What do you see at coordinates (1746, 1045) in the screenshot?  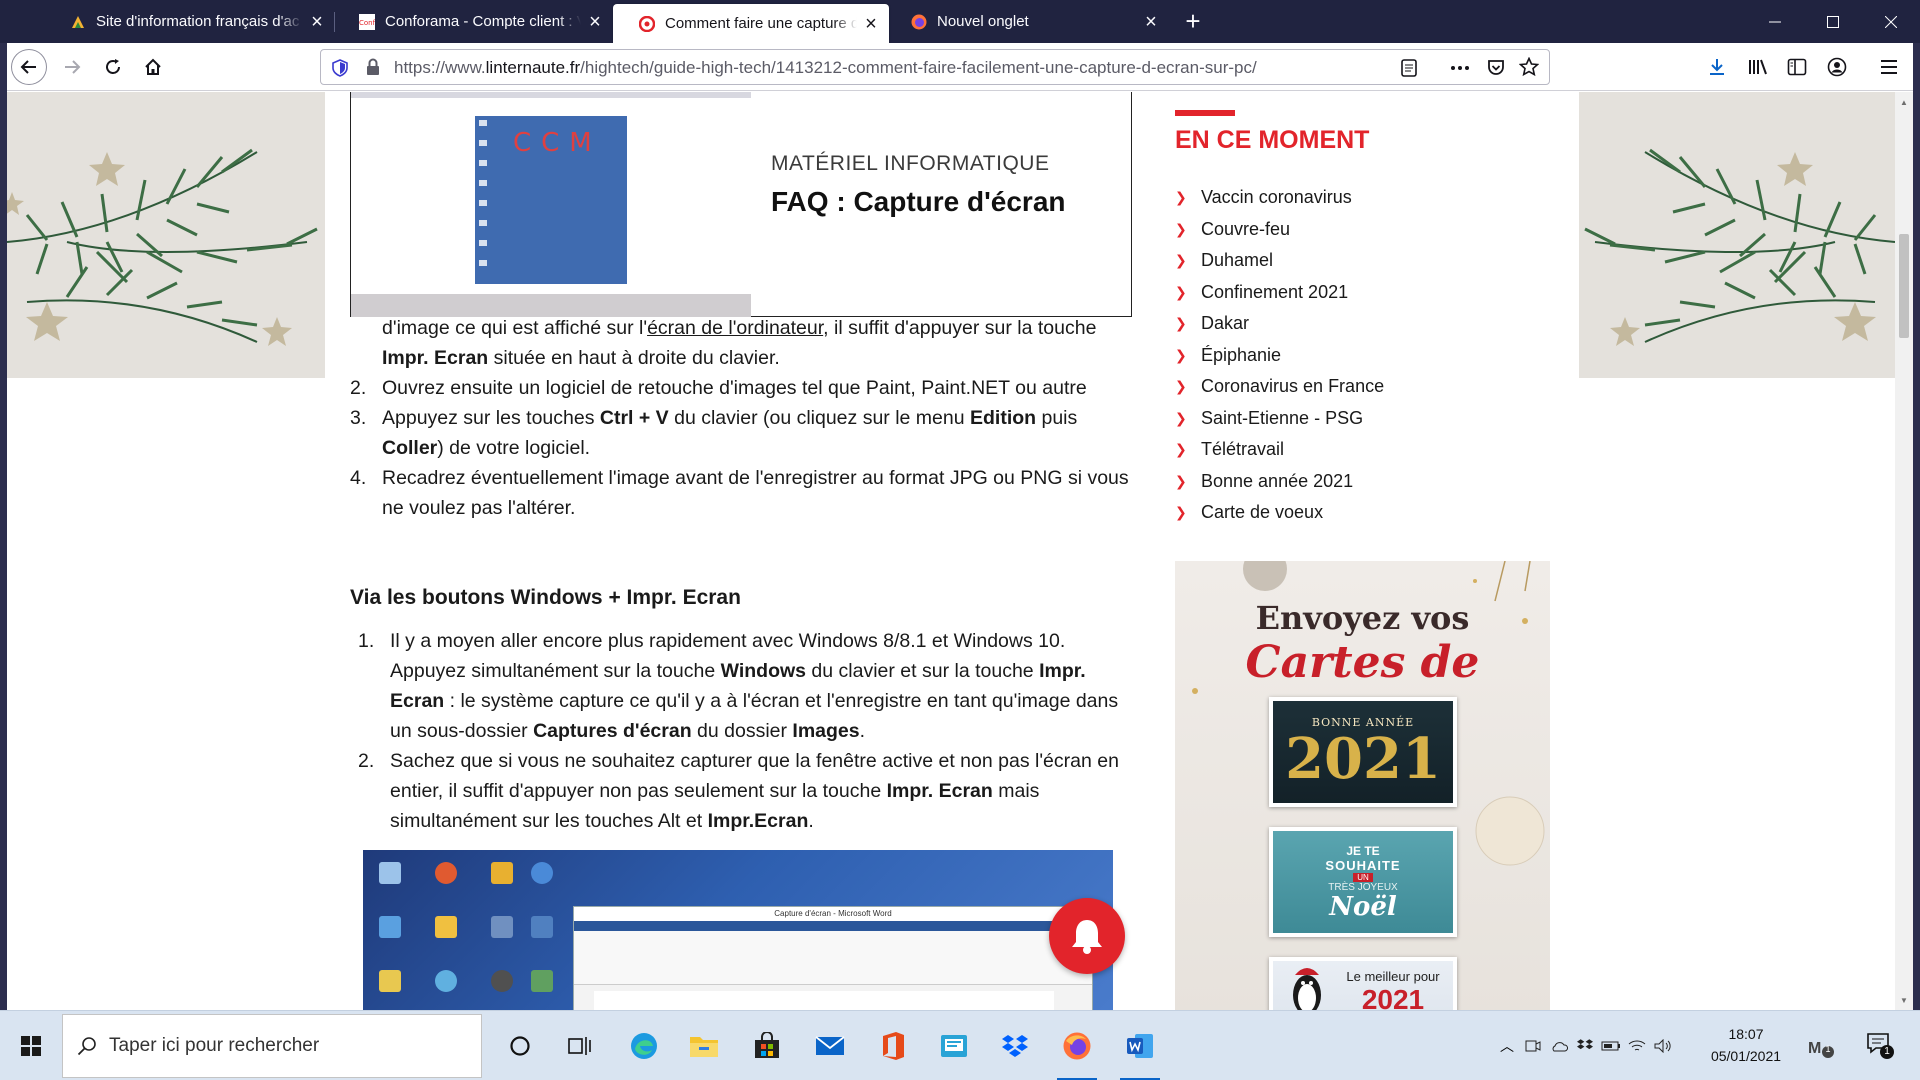 I see `taskbar-clock: 18:07 05/01/2021` at bounding box center [1746, 1045].